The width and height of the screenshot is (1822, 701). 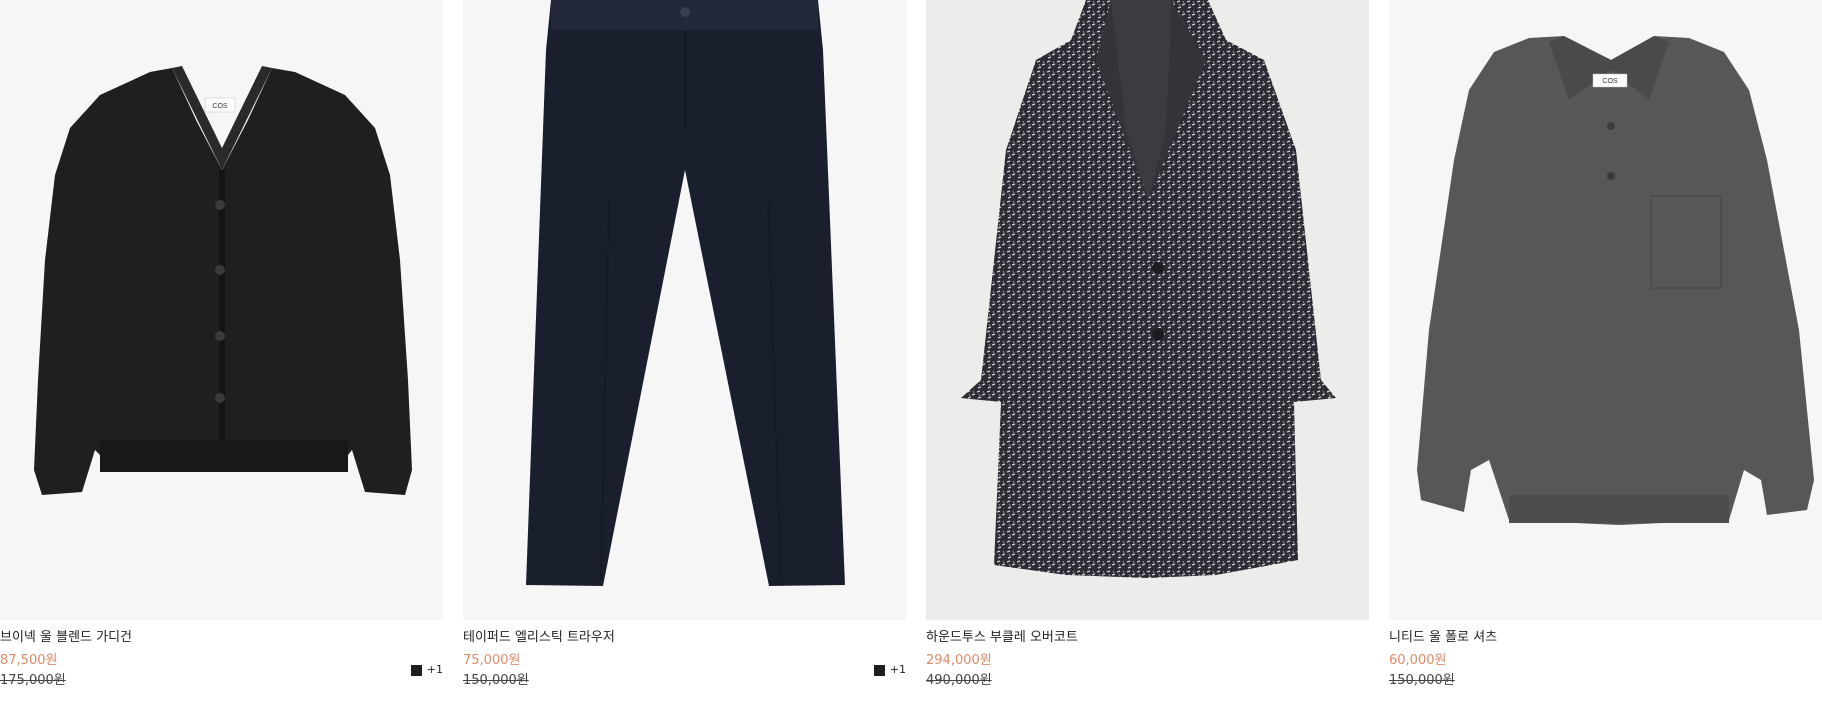 I want to click on sale-price: 87,500원, so click(x=29, y=660).